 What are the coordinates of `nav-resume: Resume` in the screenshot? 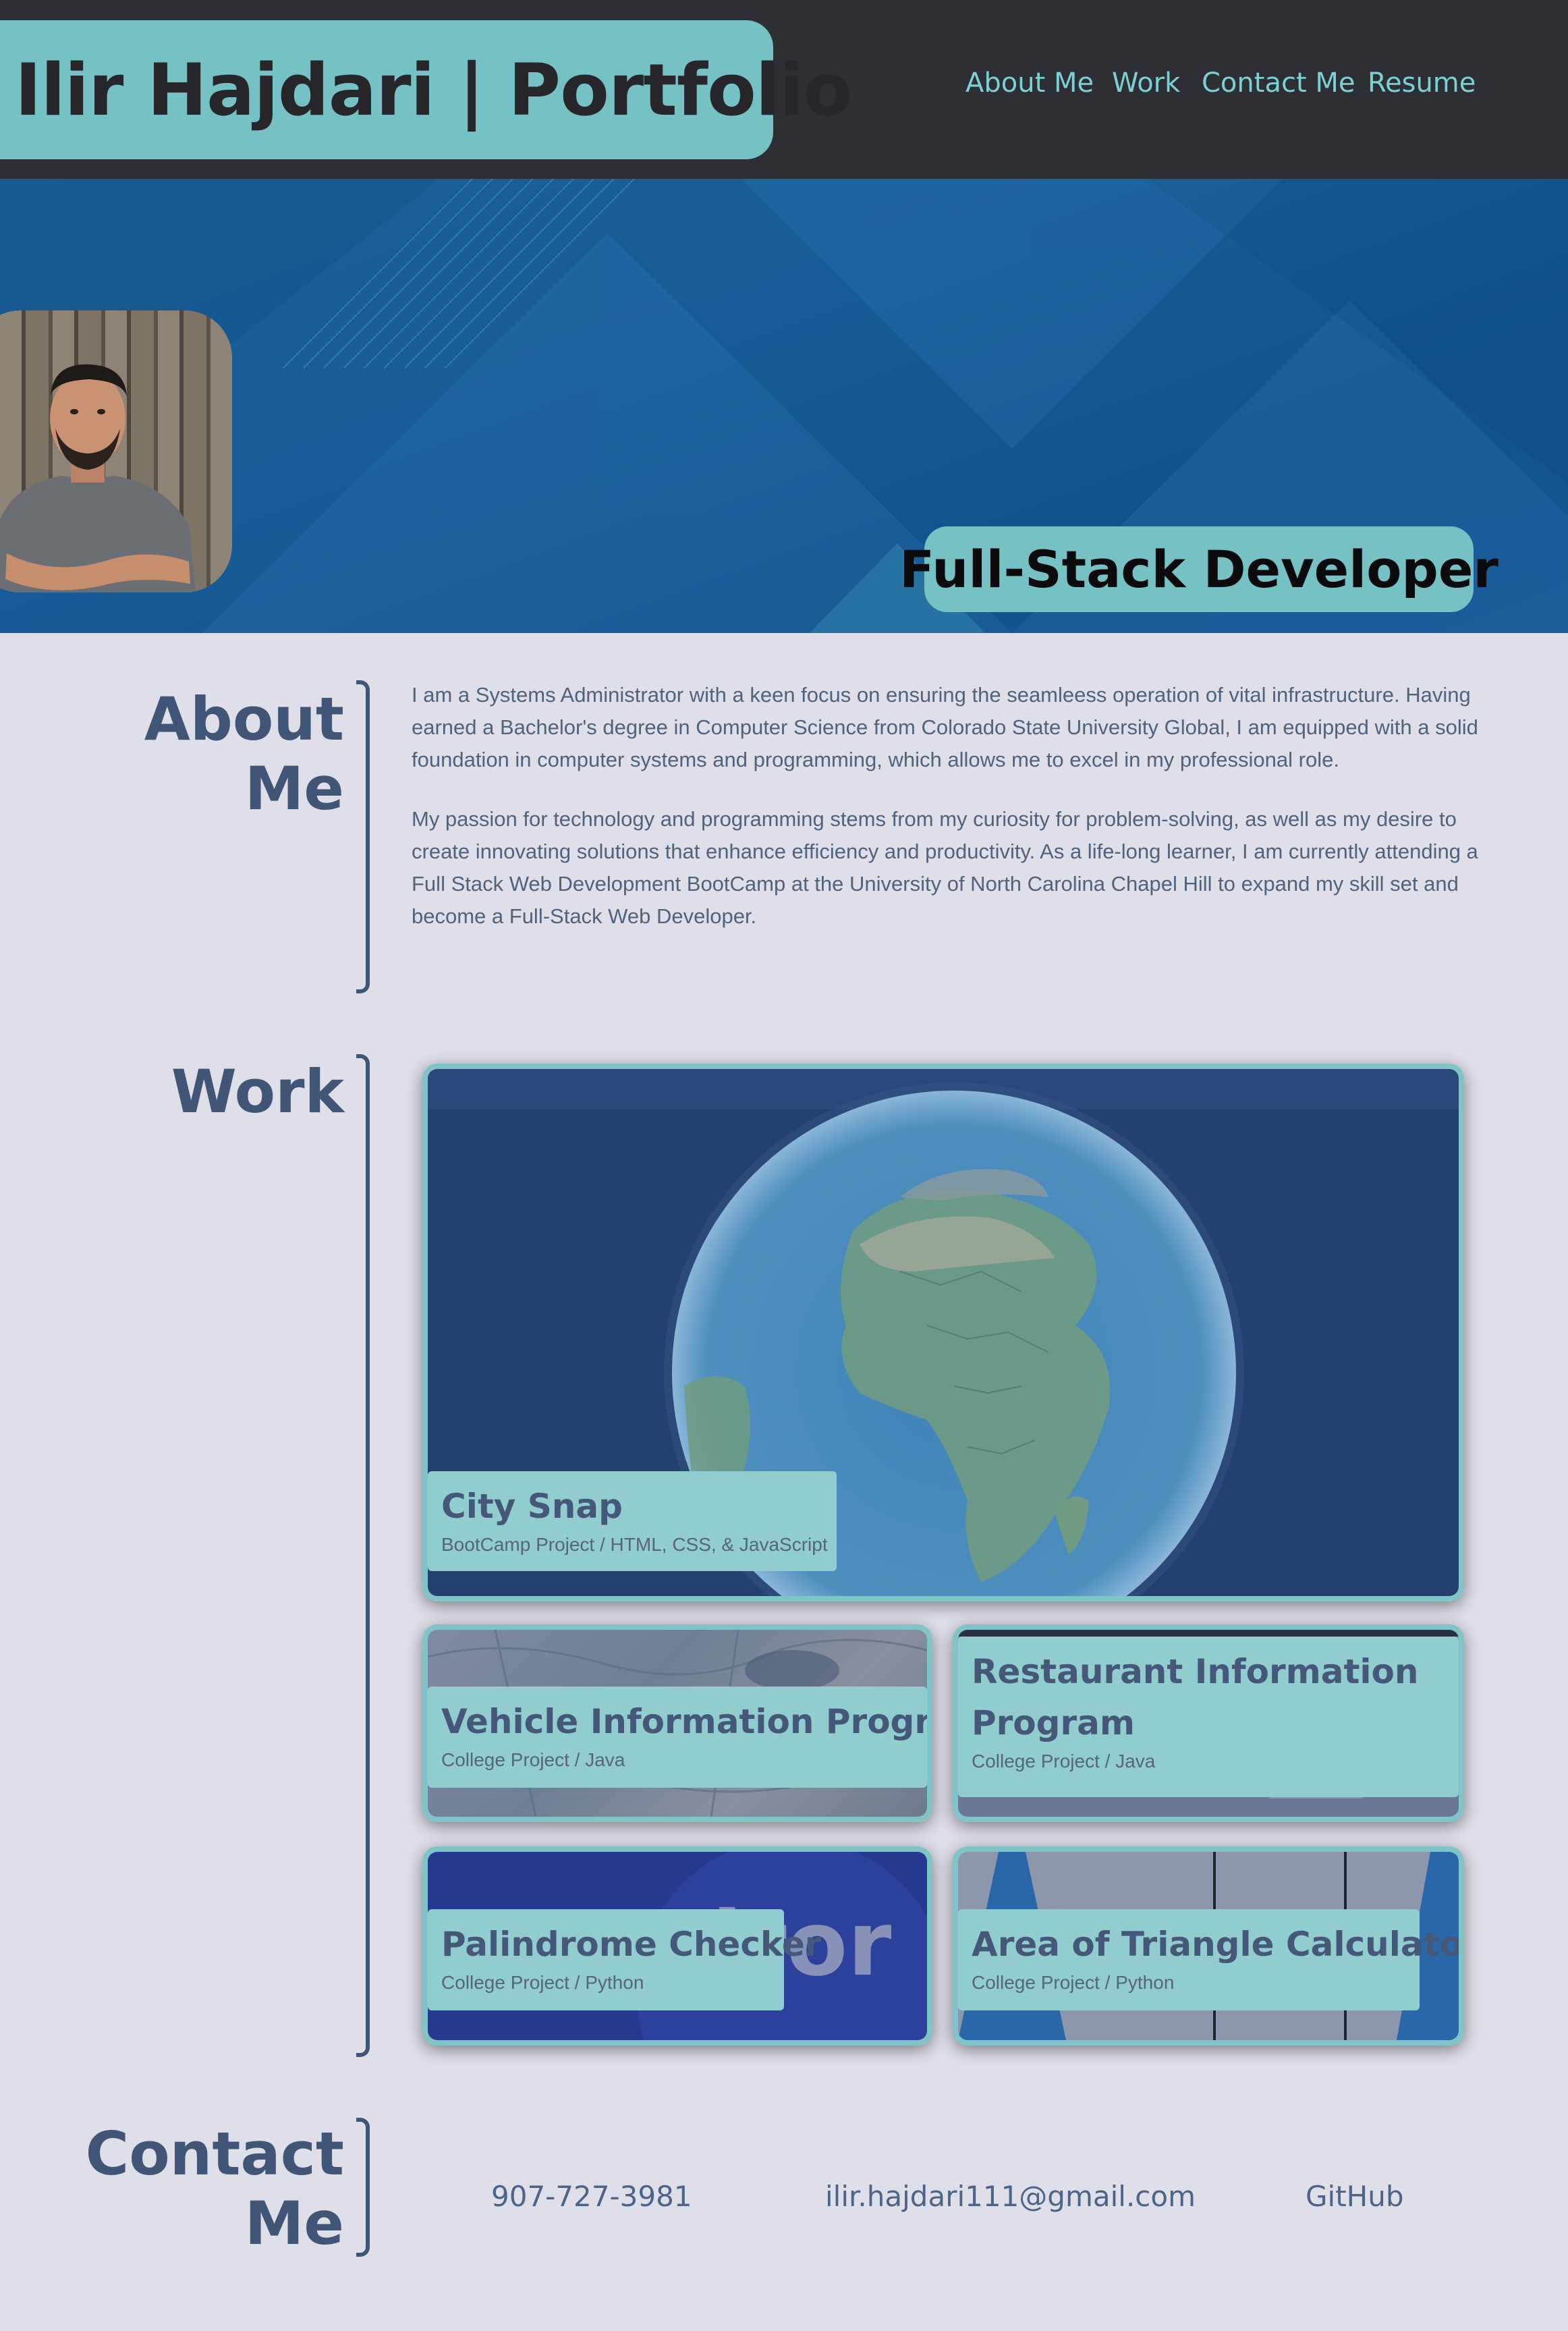 It's located at (1422, 83).